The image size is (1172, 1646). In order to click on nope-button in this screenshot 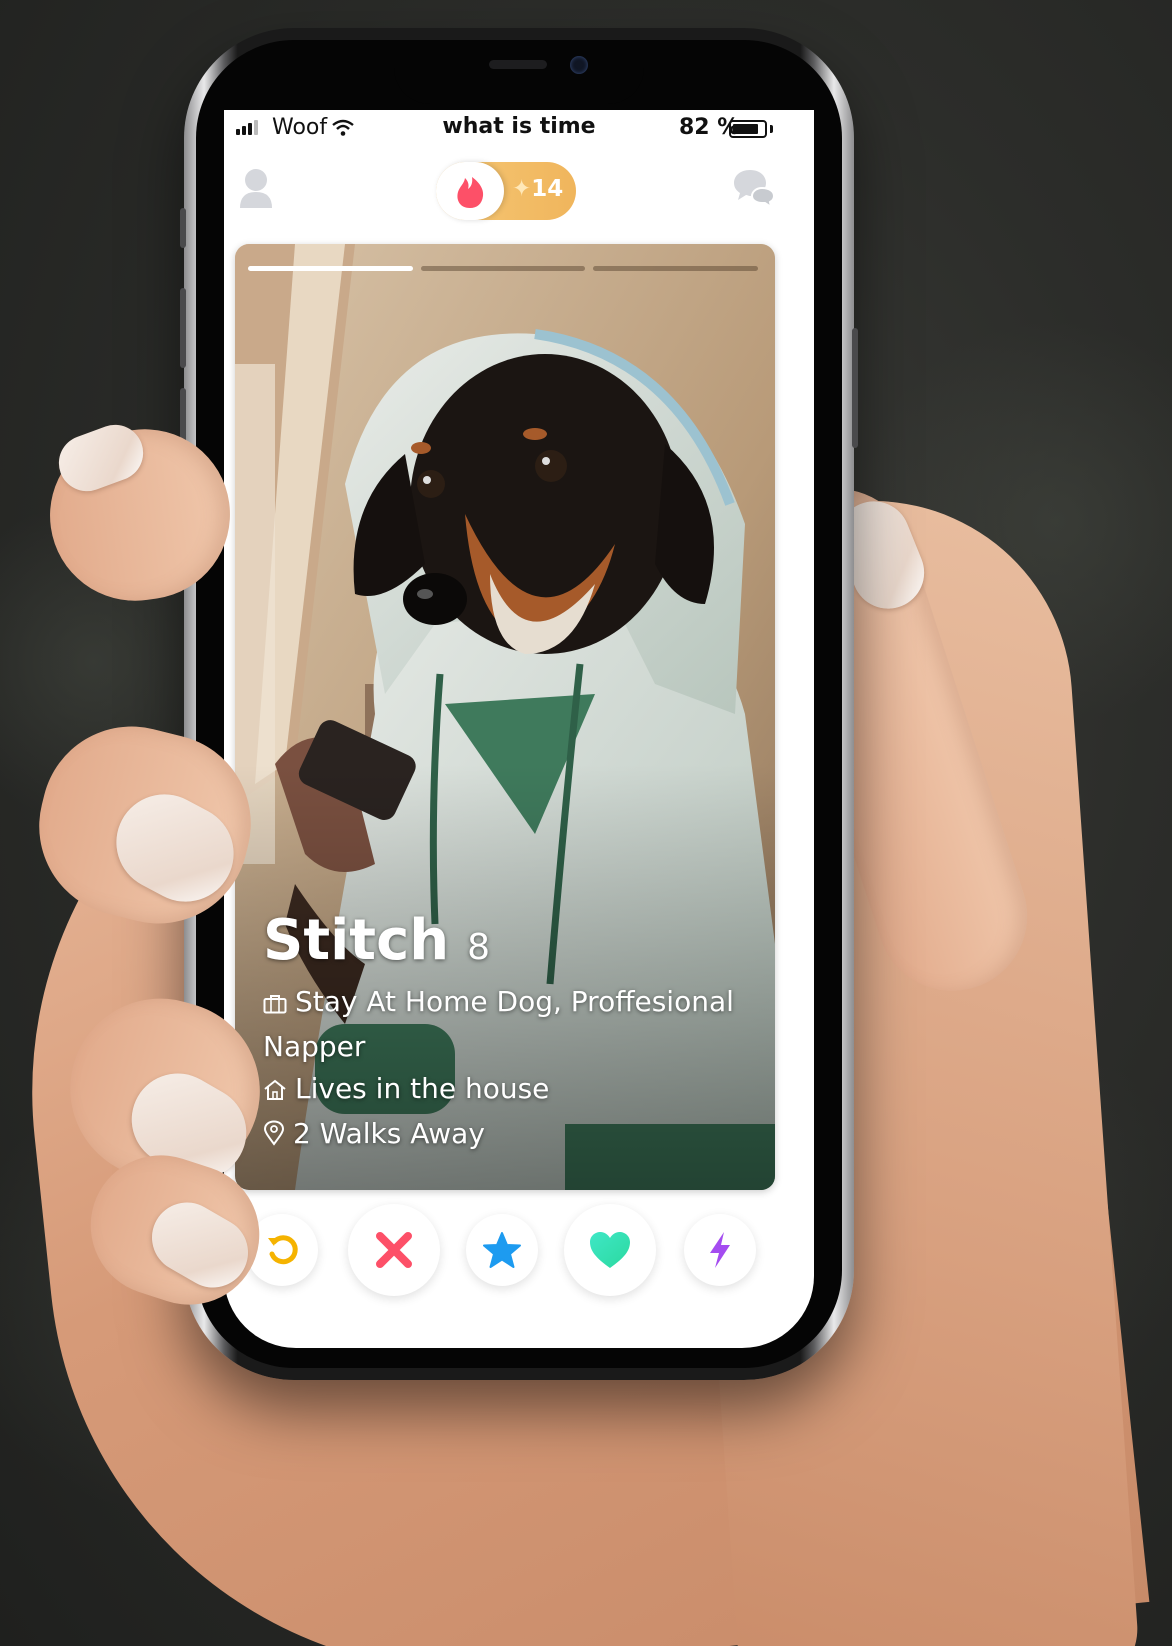, I will do `click(394, 1250)`.